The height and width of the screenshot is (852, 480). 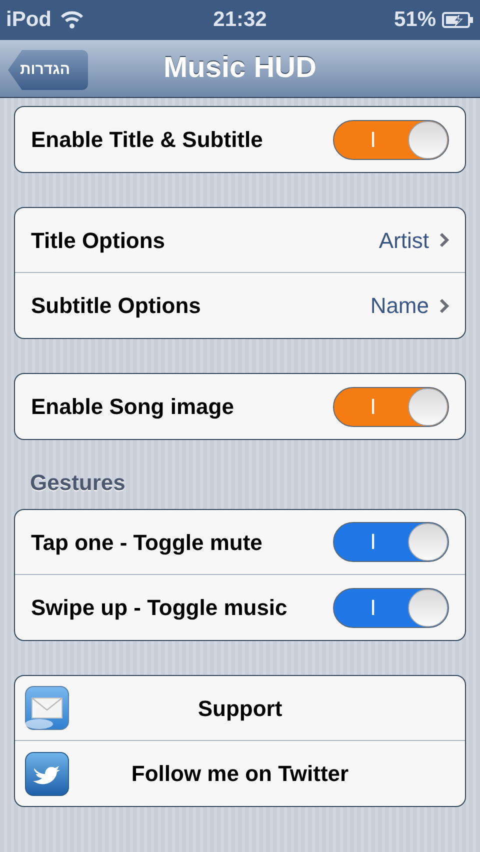 What do you see at coordinates (240, 68) in the screenshot?
I see `screen-title: Music HUD` at bounding box center [240, 68].